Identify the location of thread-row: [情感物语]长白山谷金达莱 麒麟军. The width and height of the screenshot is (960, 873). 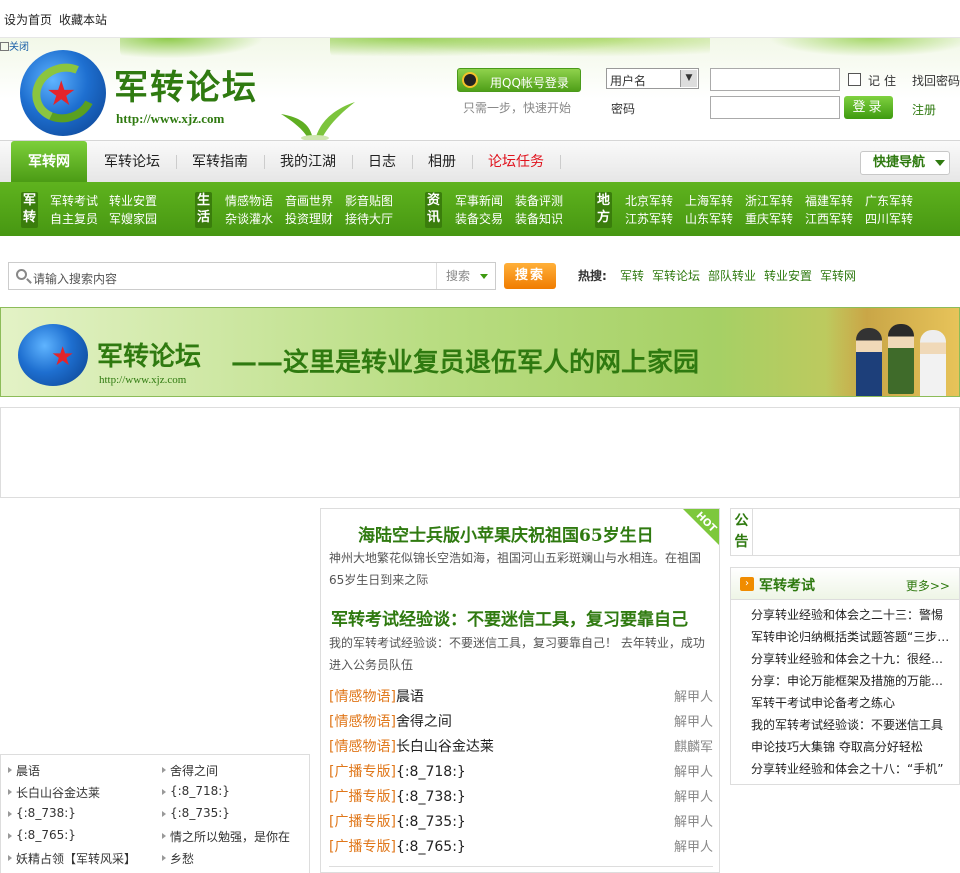
(521, 747).